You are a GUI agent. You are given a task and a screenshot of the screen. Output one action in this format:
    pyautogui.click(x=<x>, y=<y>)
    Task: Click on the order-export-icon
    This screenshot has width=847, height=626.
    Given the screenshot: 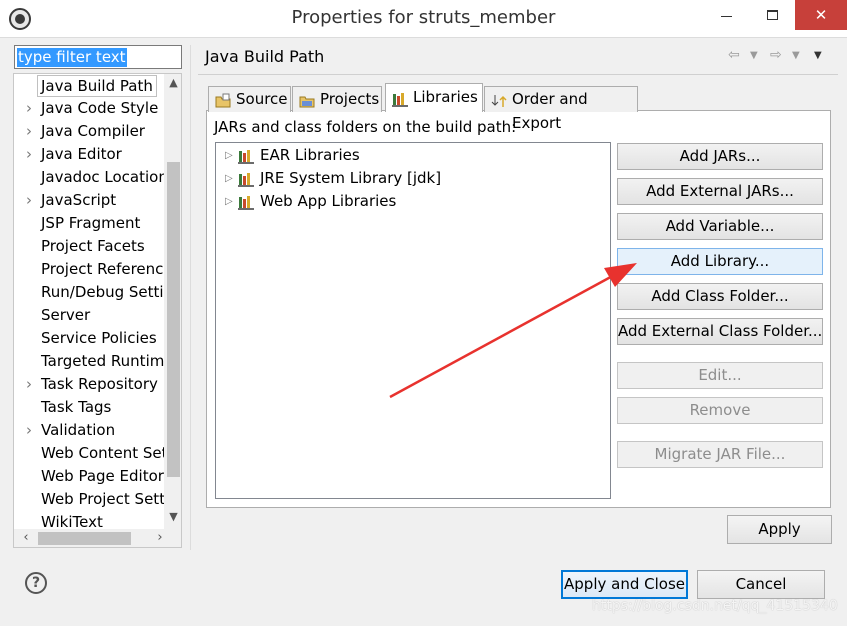 What is the action you would take?
    pyautogui.click(x=499, y=100)
    